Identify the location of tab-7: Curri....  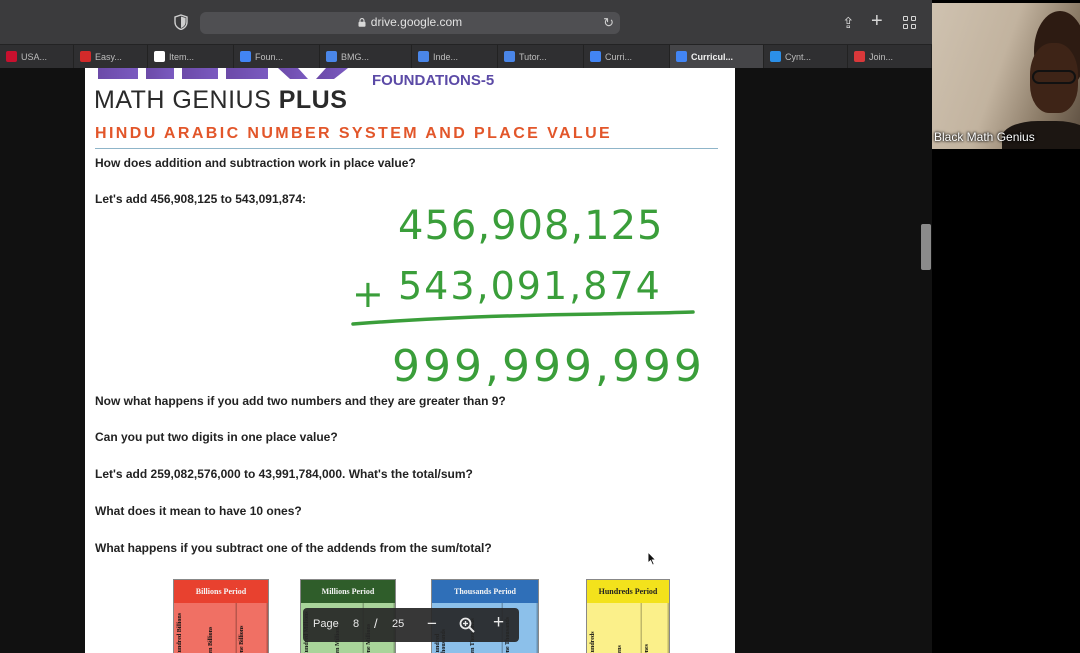
(627, 57).